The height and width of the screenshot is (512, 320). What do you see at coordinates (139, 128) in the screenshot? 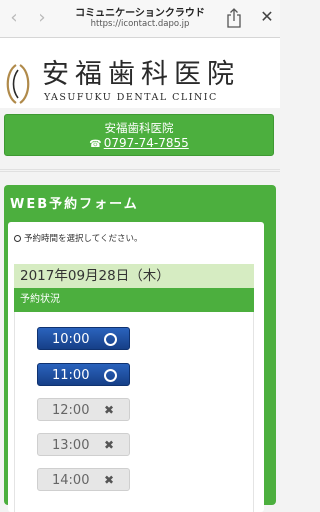
I see `contact-clinic-name: 安福歯科医院` at bounding box center [139, 128].